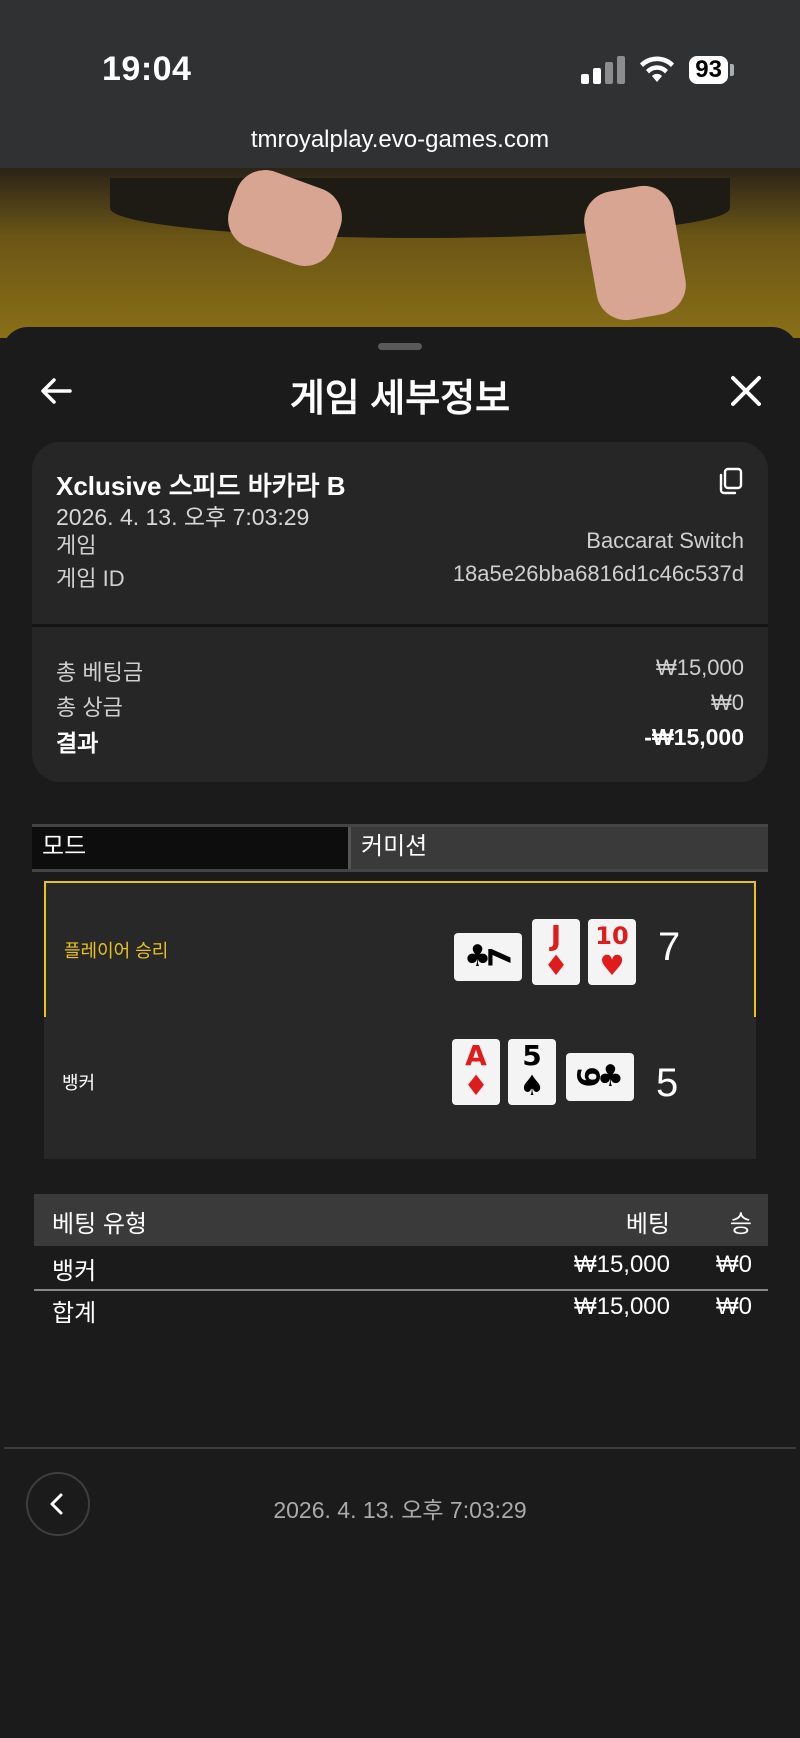  Describe the element at coordinates (400, 956) in the screenshot. I see `player-result: 플레이어 승리 ♣7 J ♦ 10 ♥ 7` at that location.